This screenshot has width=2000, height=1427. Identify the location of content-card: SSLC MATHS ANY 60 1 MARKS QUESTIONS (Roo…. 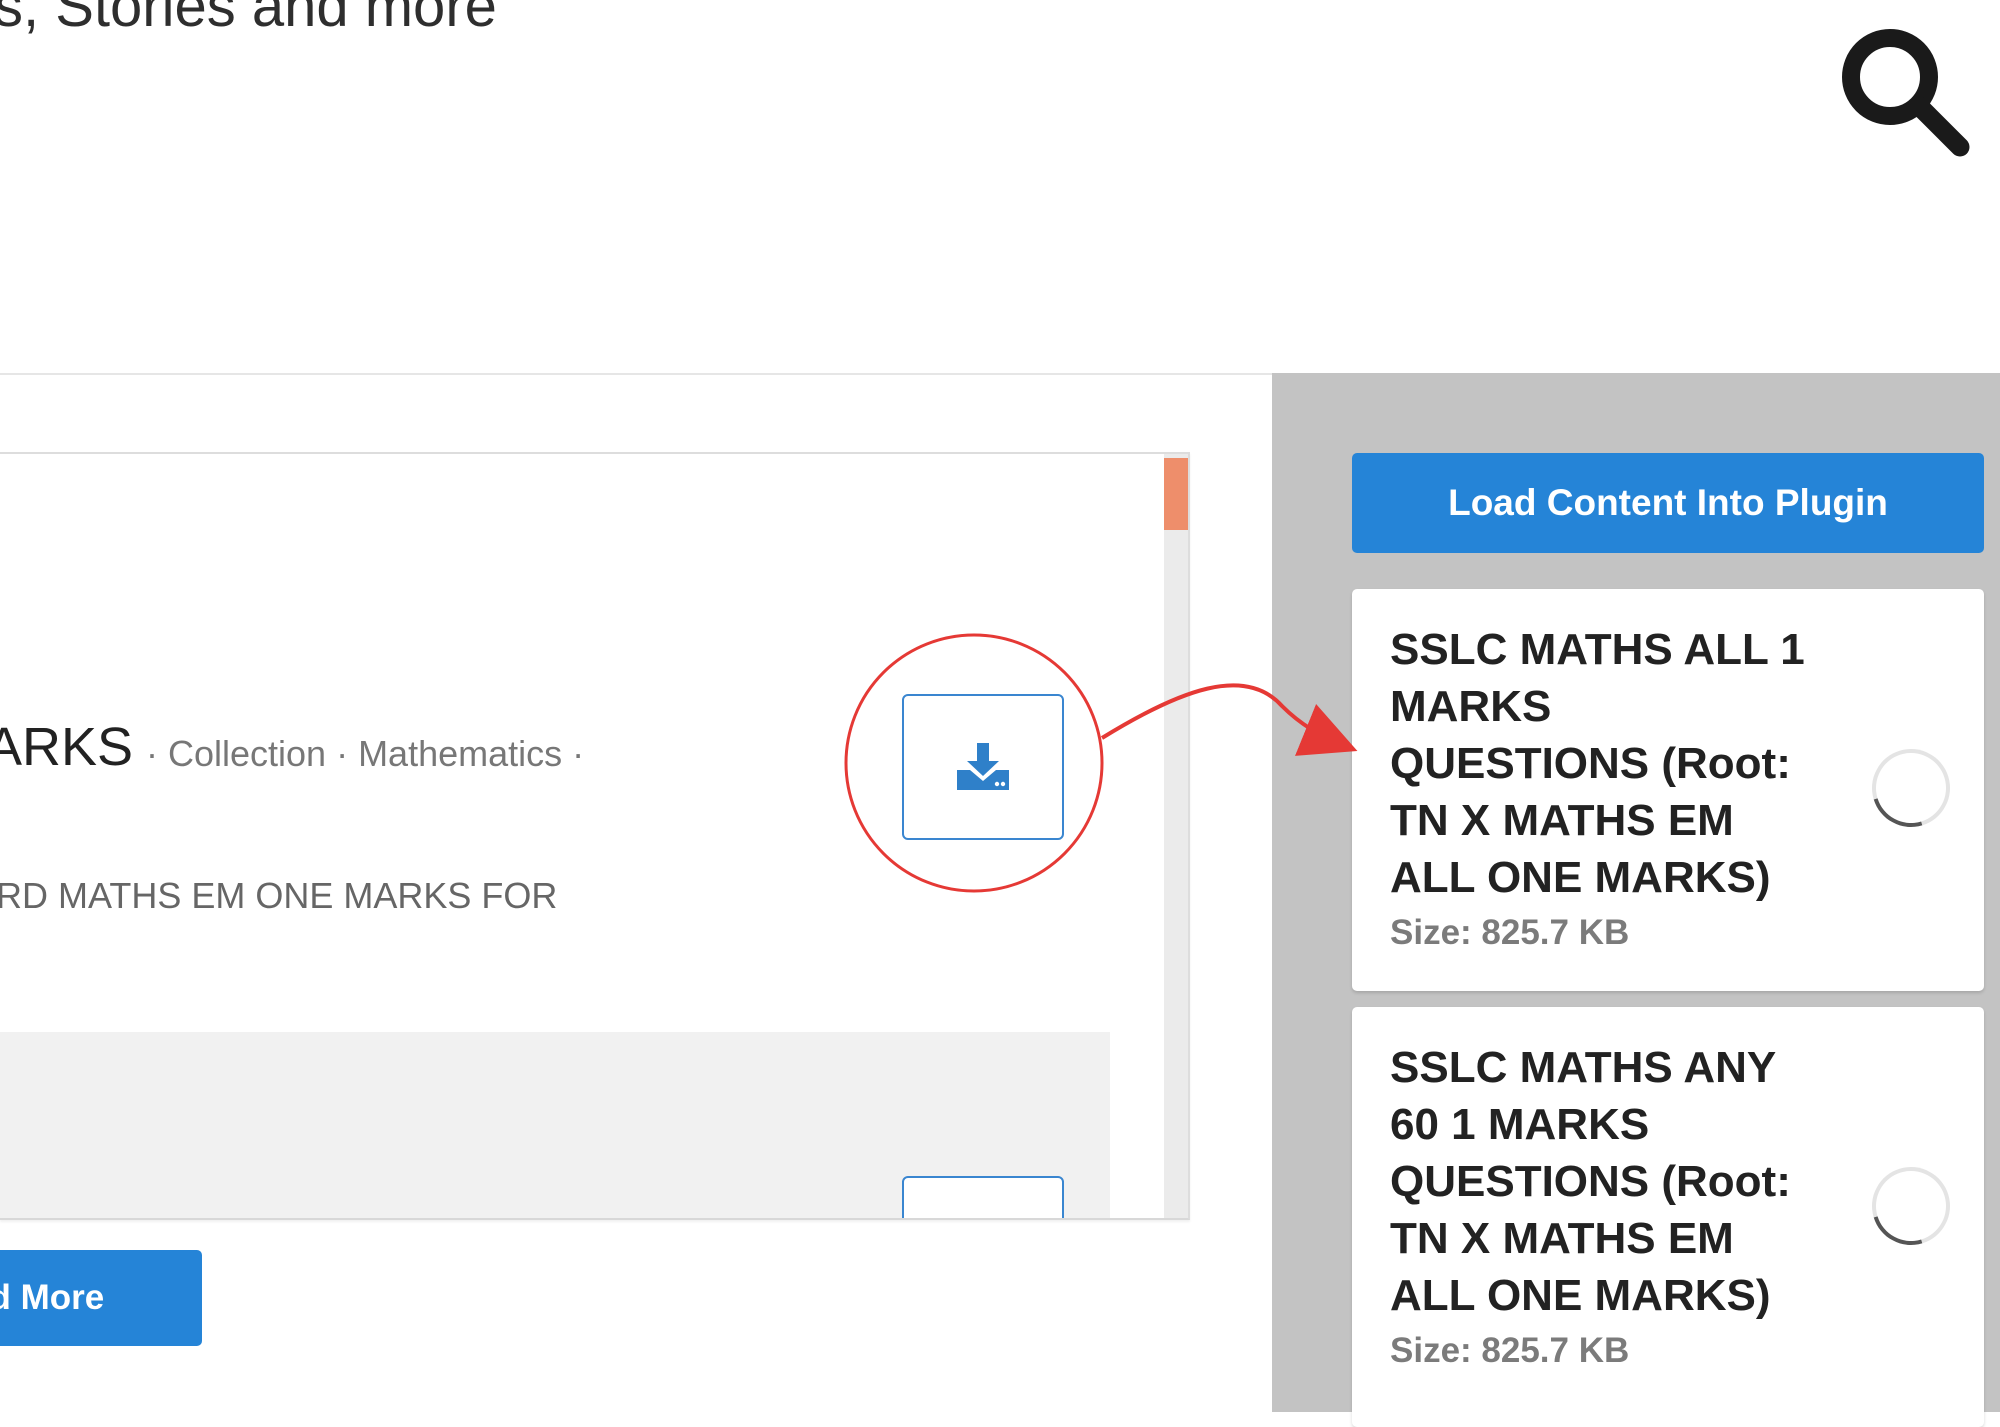
(1668, 1217).